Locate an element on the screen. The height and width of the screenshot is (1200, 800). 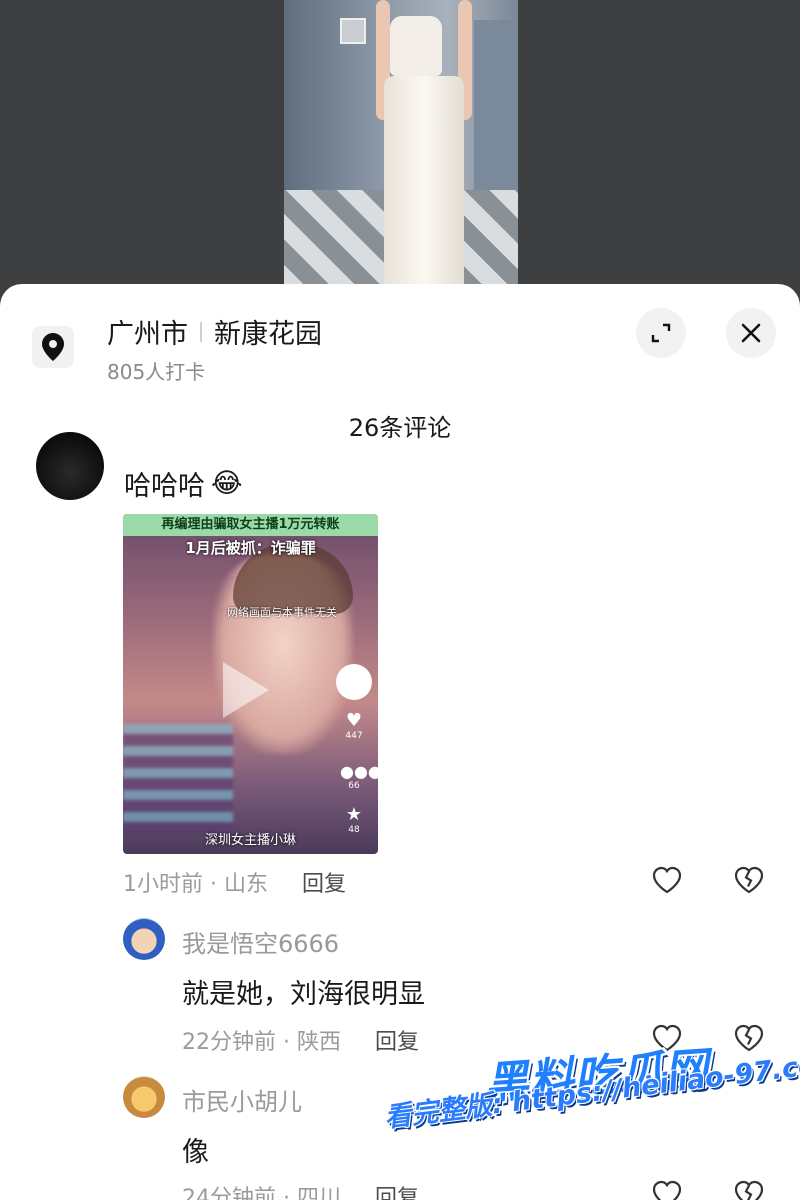
heart-icon: ♥ is located at coordinates (354, 720).